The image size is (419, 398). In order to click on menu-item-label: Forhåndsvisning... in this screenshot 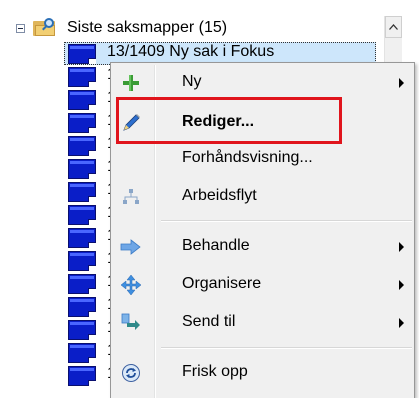, I will do `click(247, 157)`.